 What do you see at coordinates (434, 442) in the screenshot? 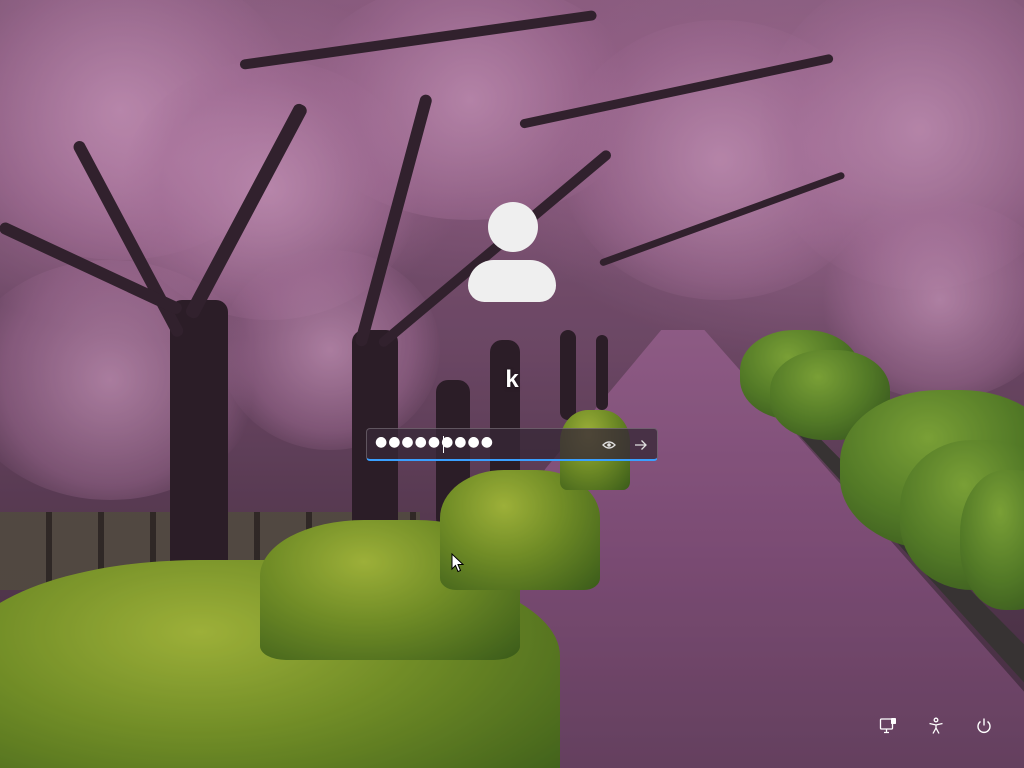
I see `password-masked-text: ●●●●●●●●●` at bounding box center [434, 442].